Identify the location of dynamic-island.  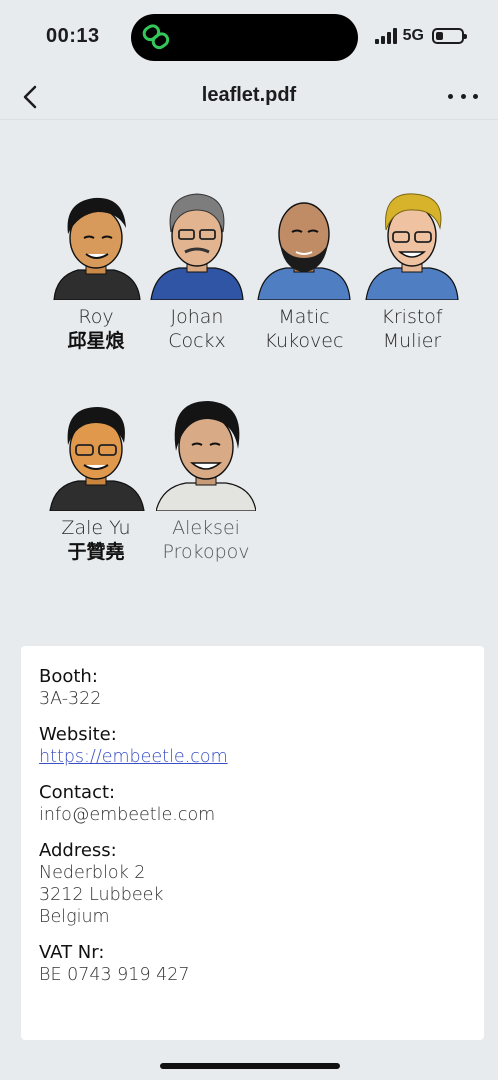
(244, 37).